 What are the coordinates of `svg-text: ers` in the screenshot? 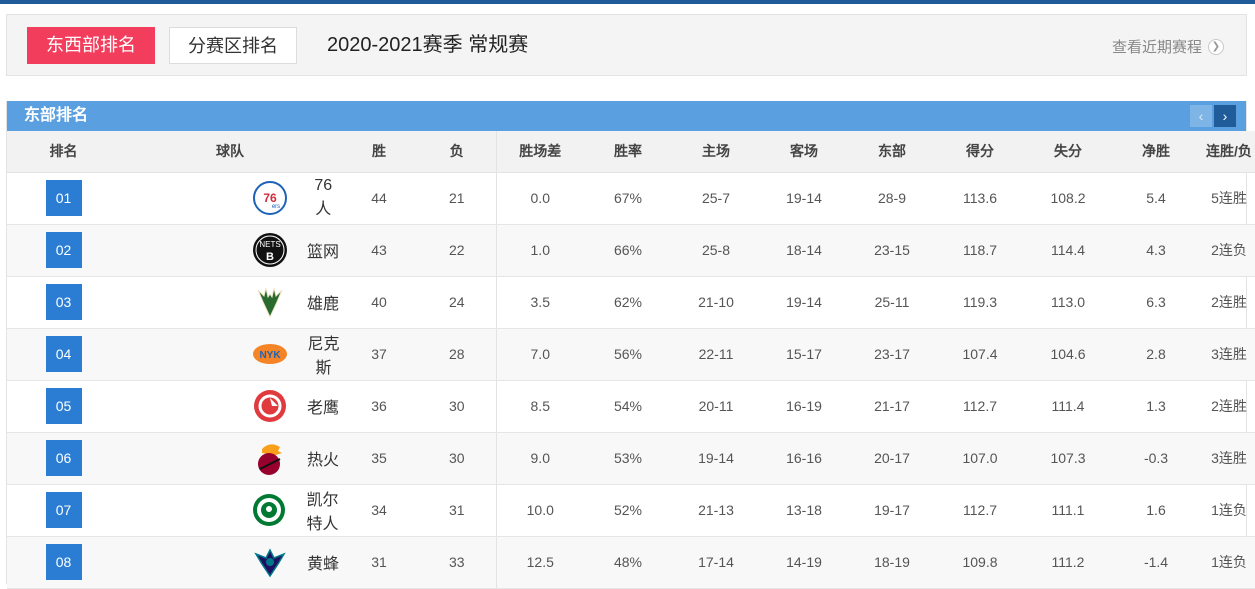 It's located at (276, 207).